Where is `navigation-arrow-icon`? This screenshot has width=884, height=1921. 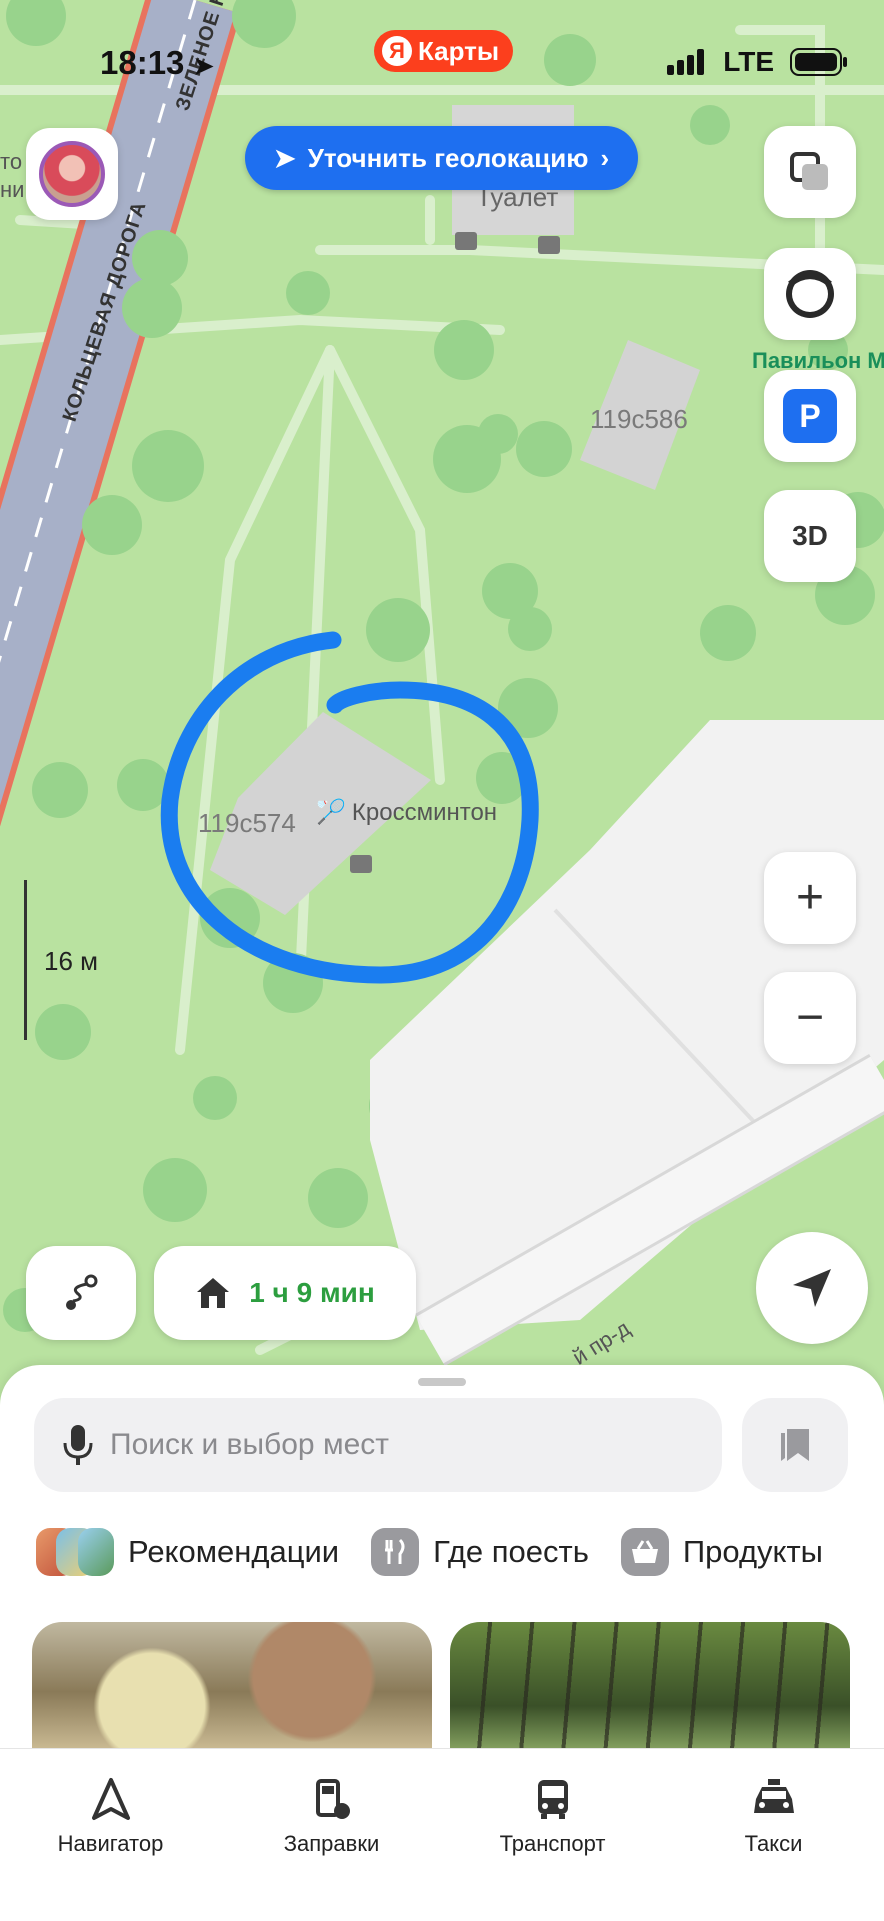
navigation-arrow-icon is located at coordinates (812, 1288).